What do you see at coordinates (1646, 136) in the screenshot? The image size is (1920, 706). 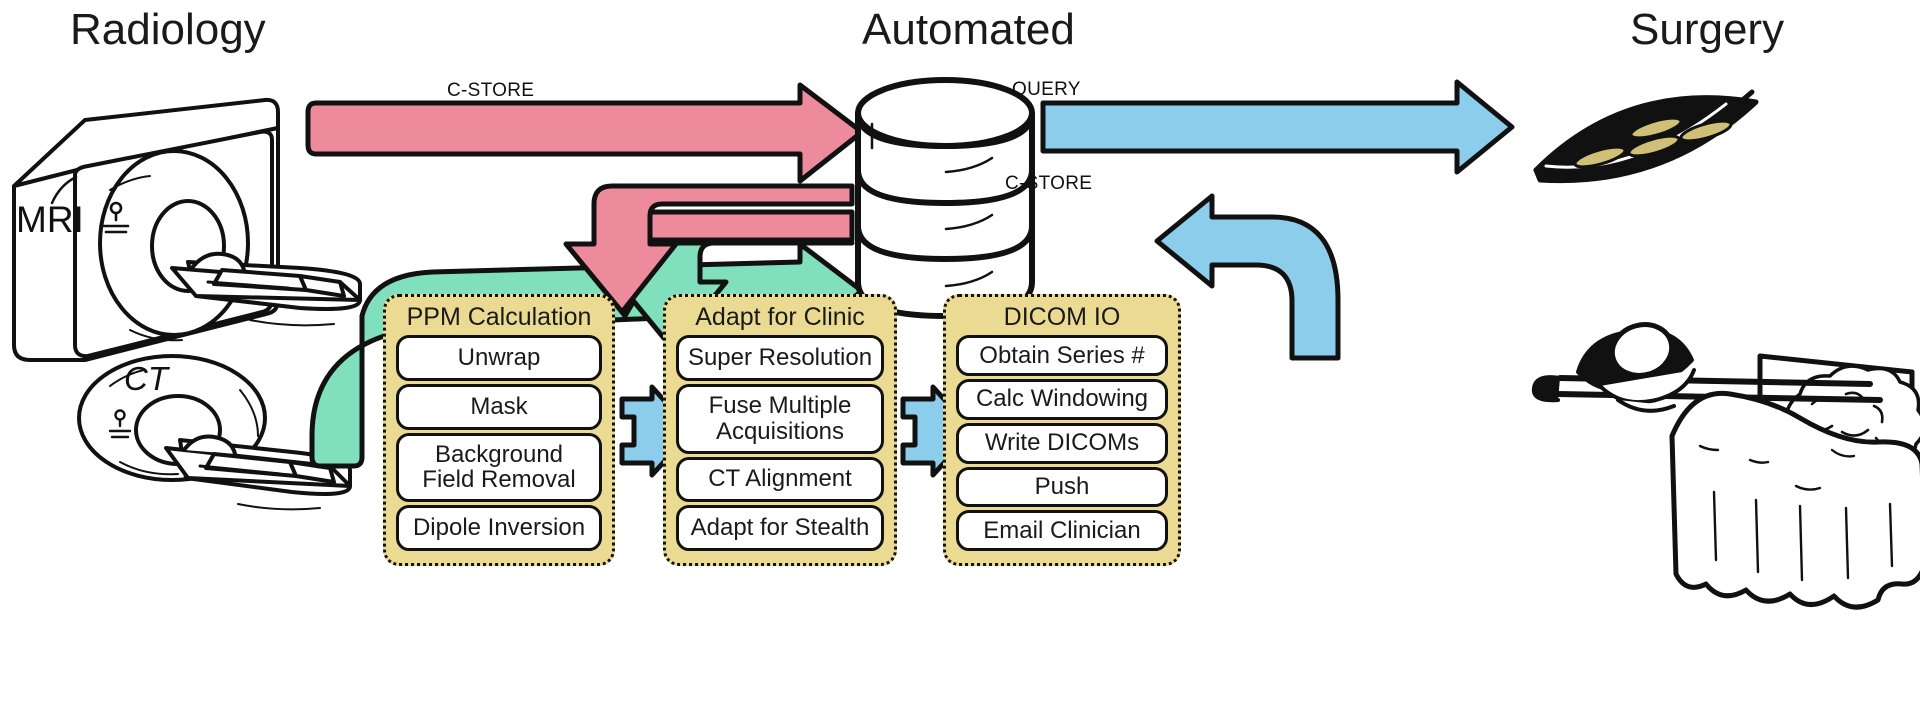 I see `surgical-light-icon` at bounding box center [1646, 136].